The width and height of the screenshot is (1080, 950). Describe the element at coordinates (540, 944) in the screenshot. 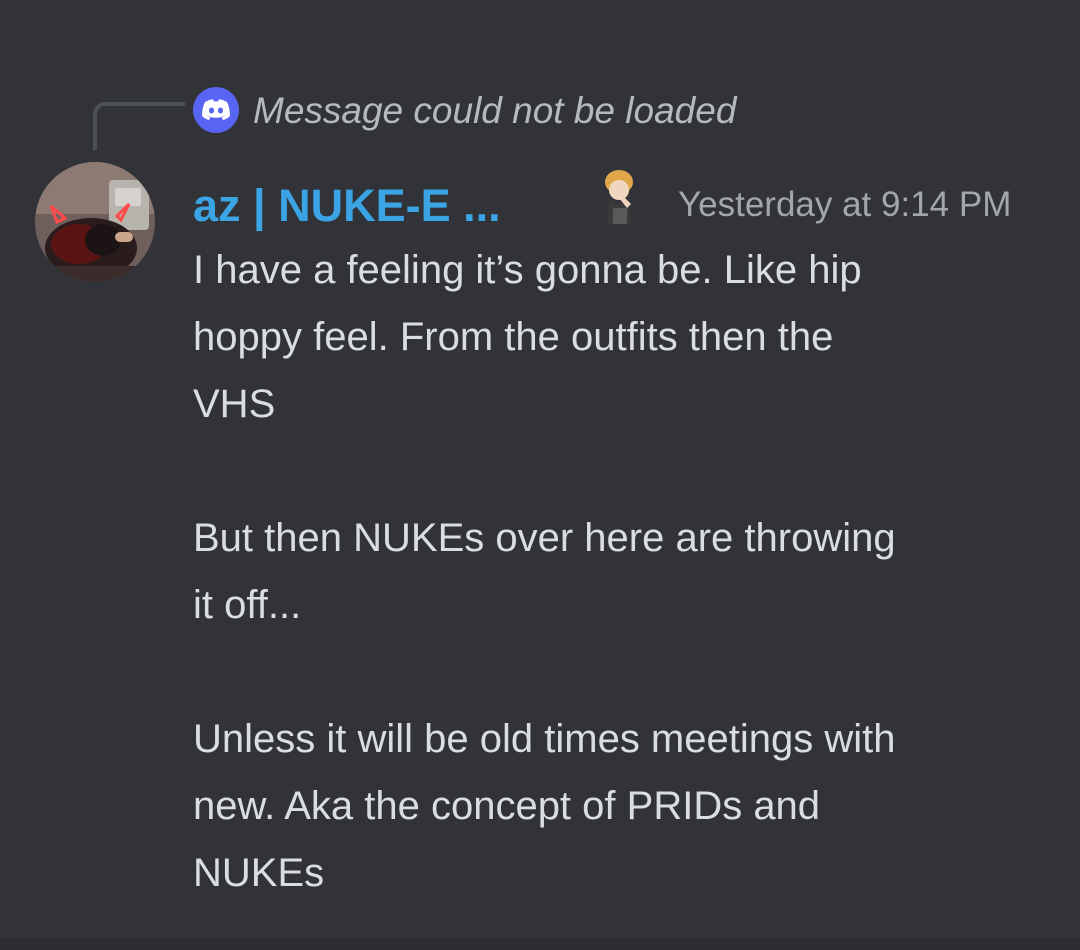

I see `bottom-divider` at that location.